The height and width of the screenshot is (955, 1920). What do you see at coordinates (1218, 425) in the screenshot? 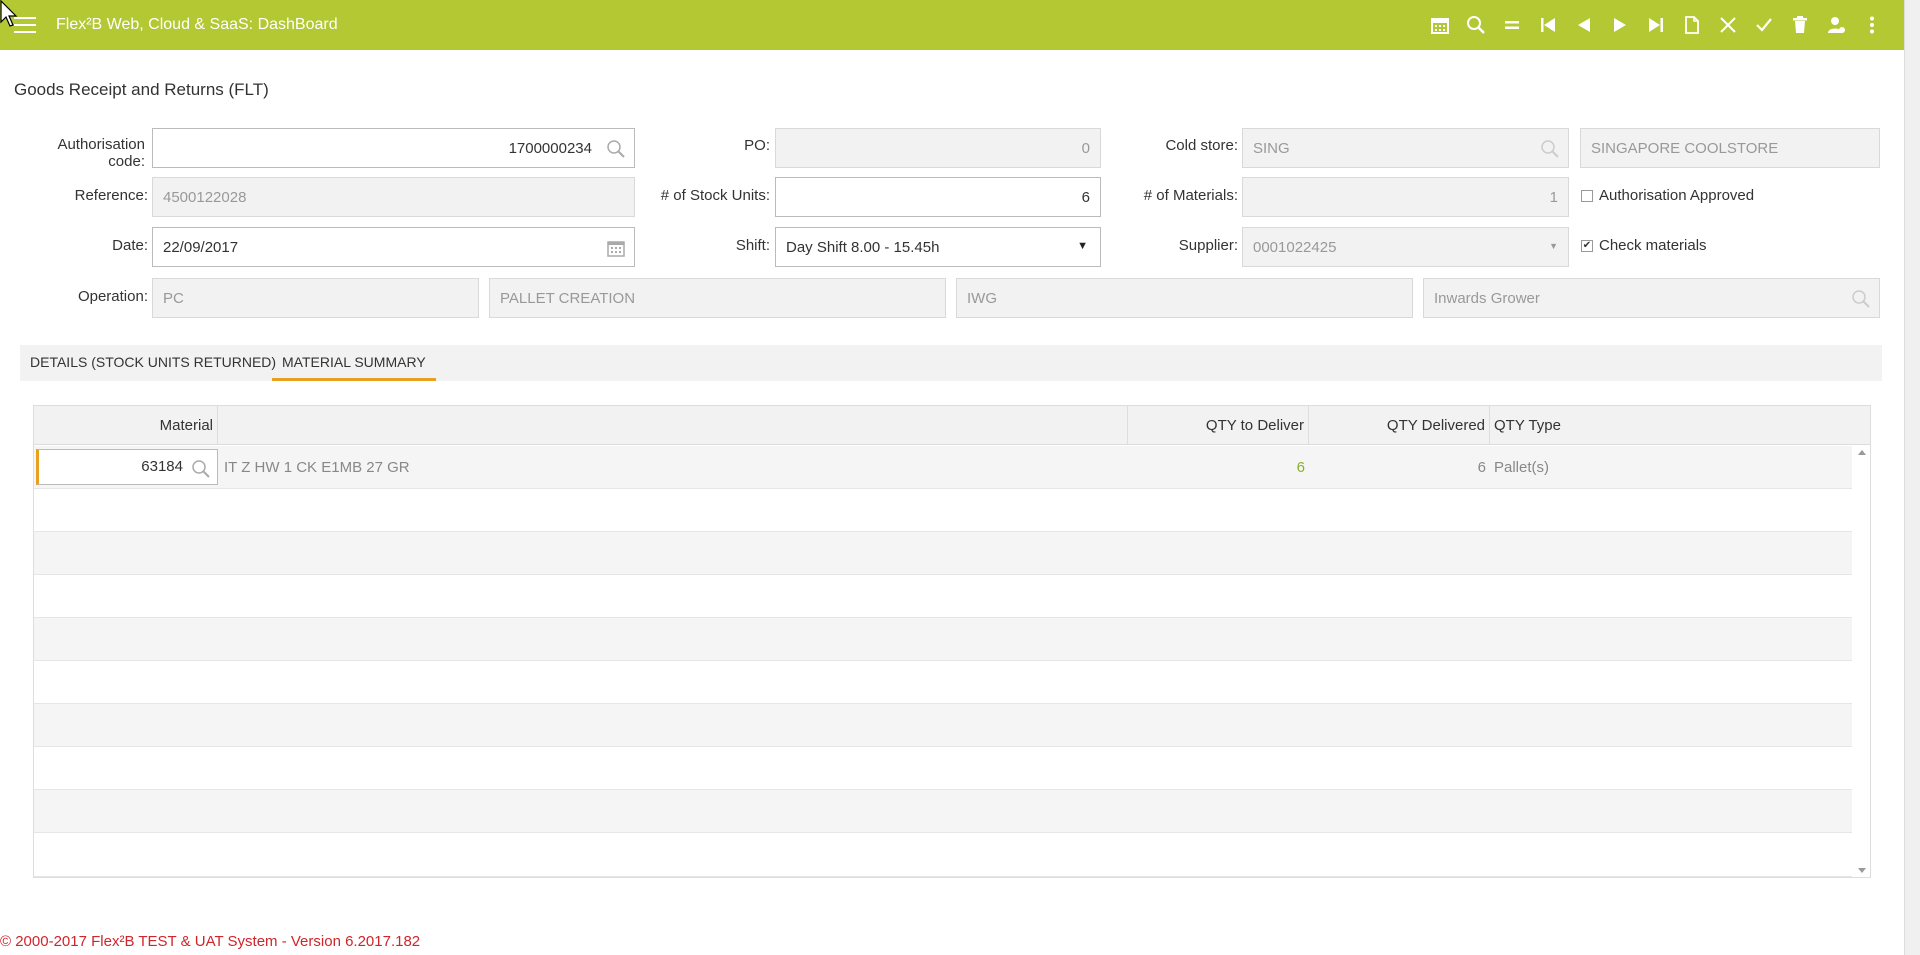
I see `column-header-qty-to-deliver: QTY to Deliver` at bounding box center [1218, 425].